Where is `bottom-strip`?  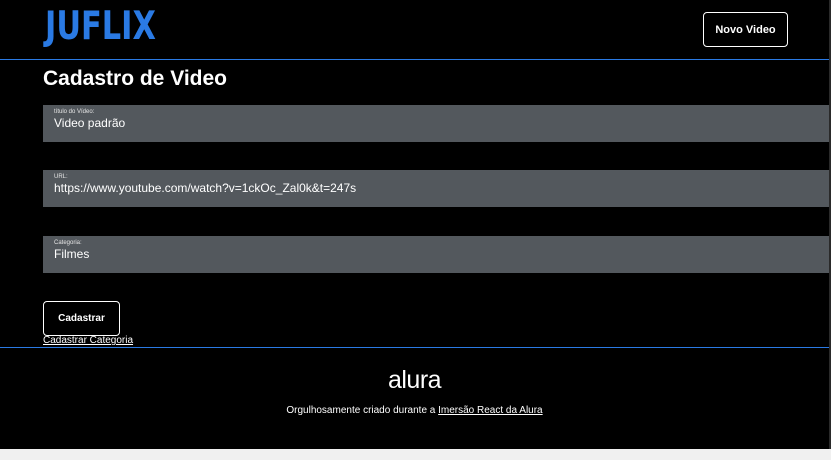 bottom-strip is located at coordinates (415, 454).